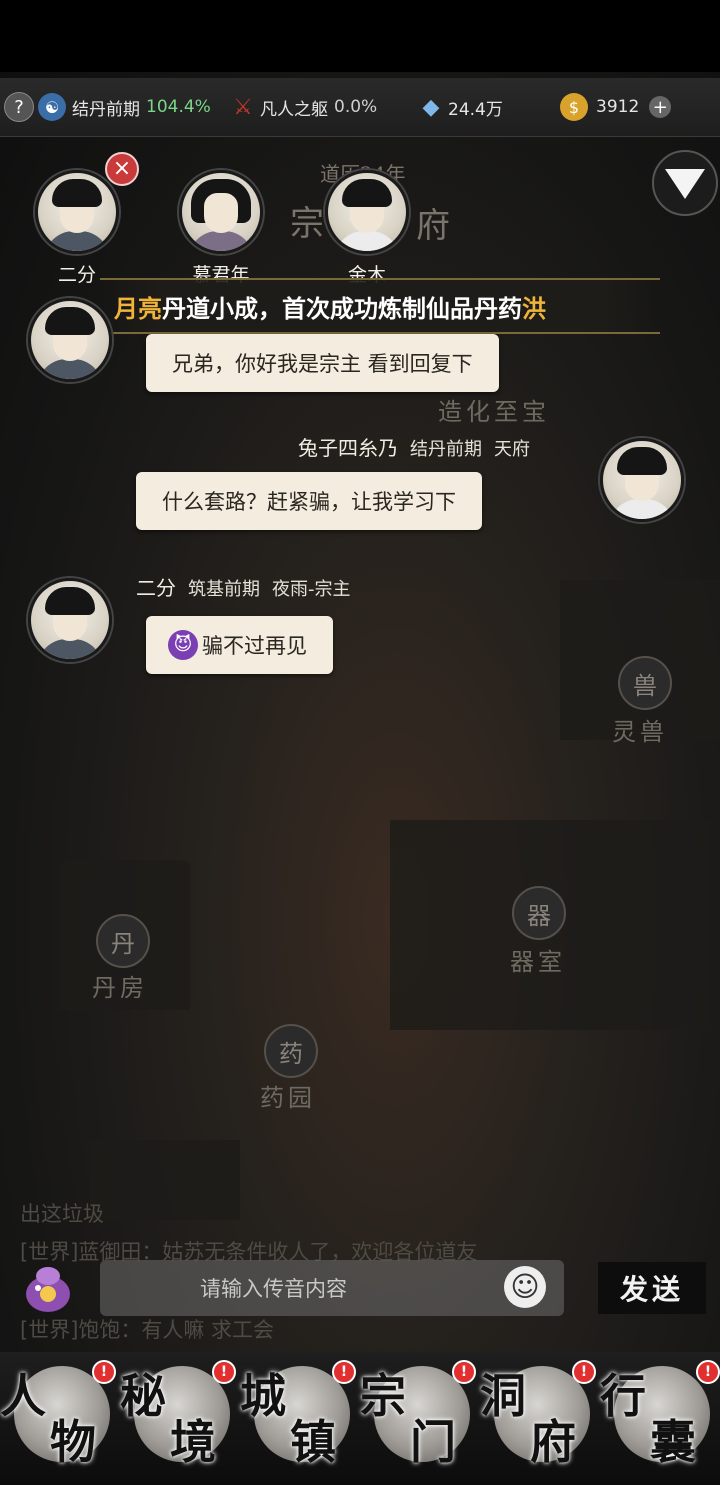 This screenshot has height=1485, width=720. Describe the element at coordinates (652, 1288) in the screenshot. I see `send-button: 发送` at that location.